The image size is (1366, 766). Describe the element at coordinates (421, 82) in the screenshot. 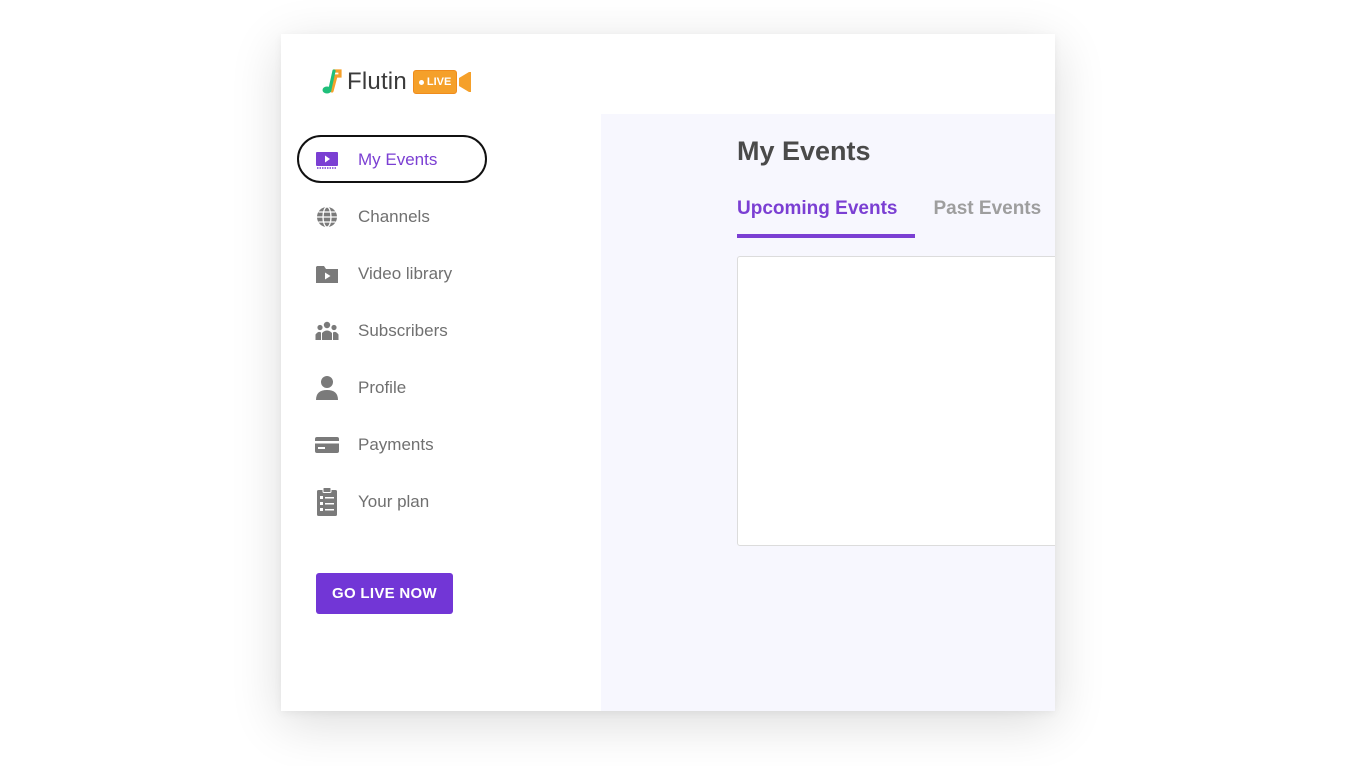

I see `live-dot-icon` at that location.